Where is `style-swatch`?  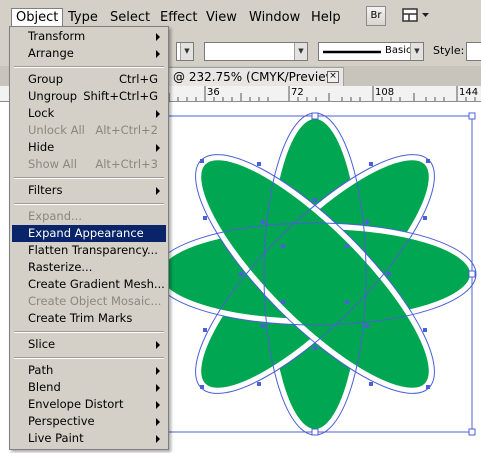
style-swatch is located at coordinates (473, 51).